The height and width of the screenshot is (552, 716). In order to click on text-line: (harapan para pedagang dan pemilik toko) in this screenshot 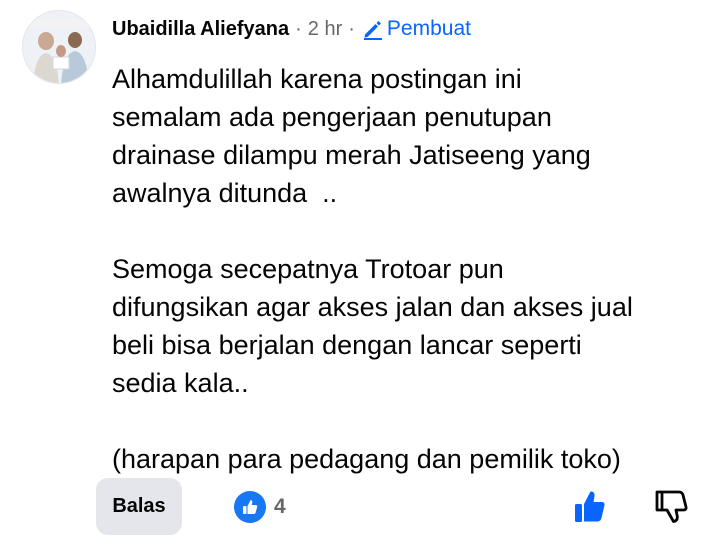, I will do `click(366, 459)`.